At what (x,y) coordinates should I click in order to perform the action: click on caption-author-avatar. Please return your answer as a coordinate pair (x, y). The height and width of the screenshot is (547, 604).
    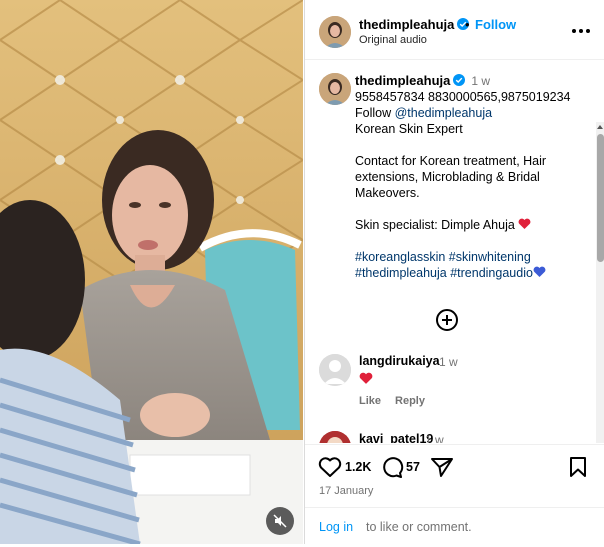
    Looking at the image, I should click on (335, 89).